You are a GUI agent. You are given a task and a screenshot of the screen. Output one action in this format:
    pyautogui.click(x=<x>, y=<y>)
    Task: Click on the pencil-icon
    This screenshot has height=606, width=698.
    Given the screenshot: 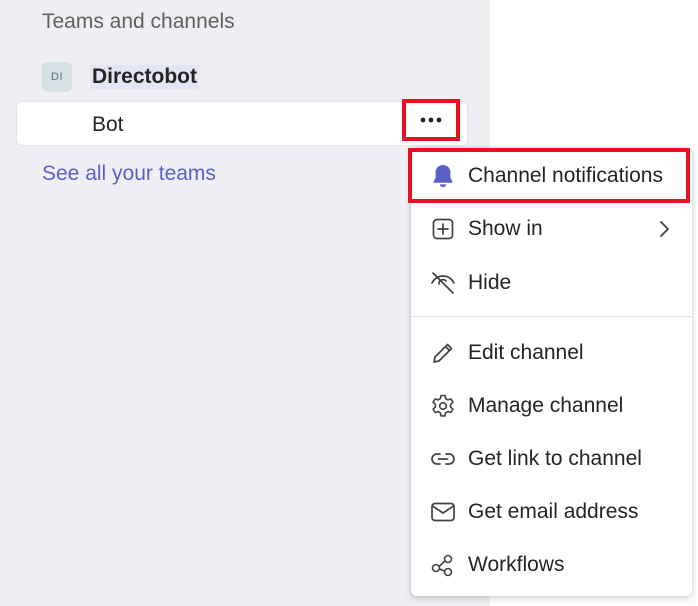 What is the action you would take?
    pyautogui.click(x=443, y=353)
    